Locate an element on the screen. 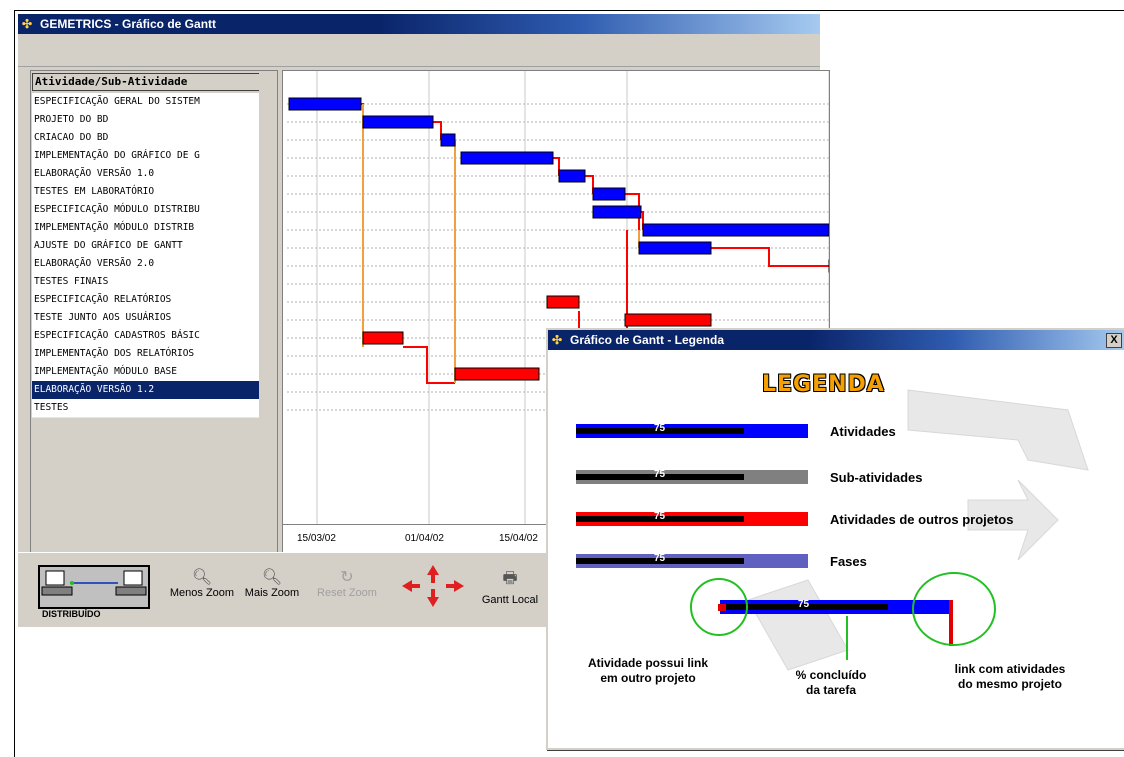  date-tick: 01/04/02 is located at coordinates (424, 538).